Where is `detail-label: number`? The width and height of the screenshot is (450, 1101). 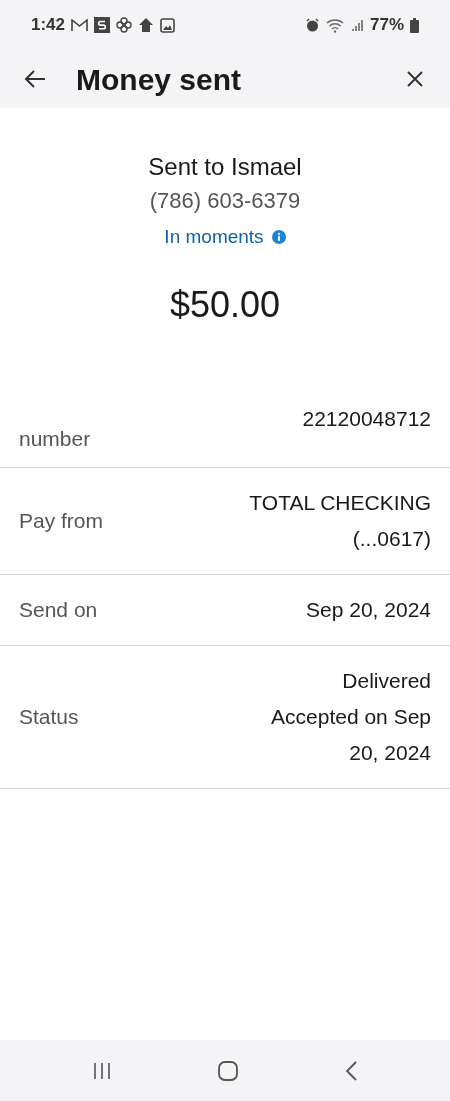
detail-label: number is located at coordinates (55, 438).